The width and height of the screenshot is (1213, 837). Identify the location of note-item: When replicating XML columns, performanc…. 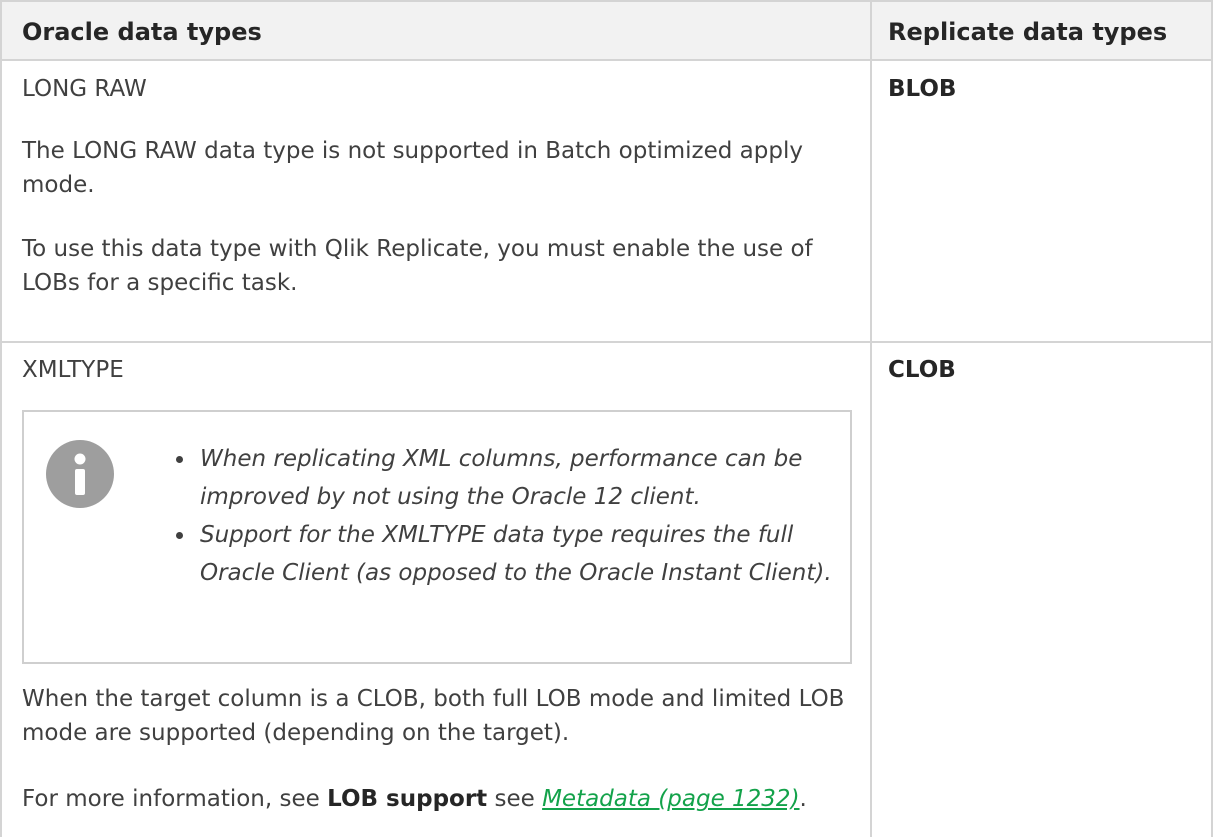
(504, 478).